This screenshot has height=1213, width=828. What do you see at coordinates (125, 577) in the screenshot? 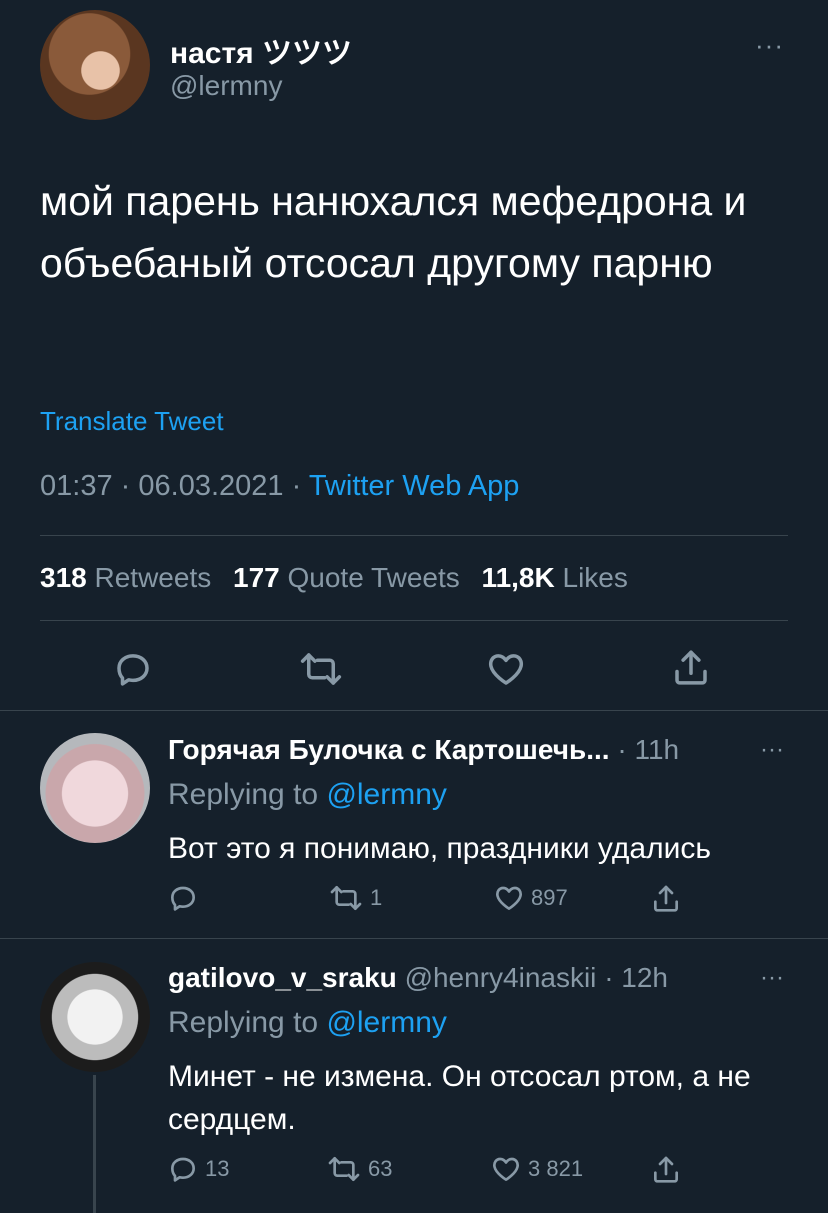
I see `retweets-stat: 318 Retweets` at bounding box center [125, 577].